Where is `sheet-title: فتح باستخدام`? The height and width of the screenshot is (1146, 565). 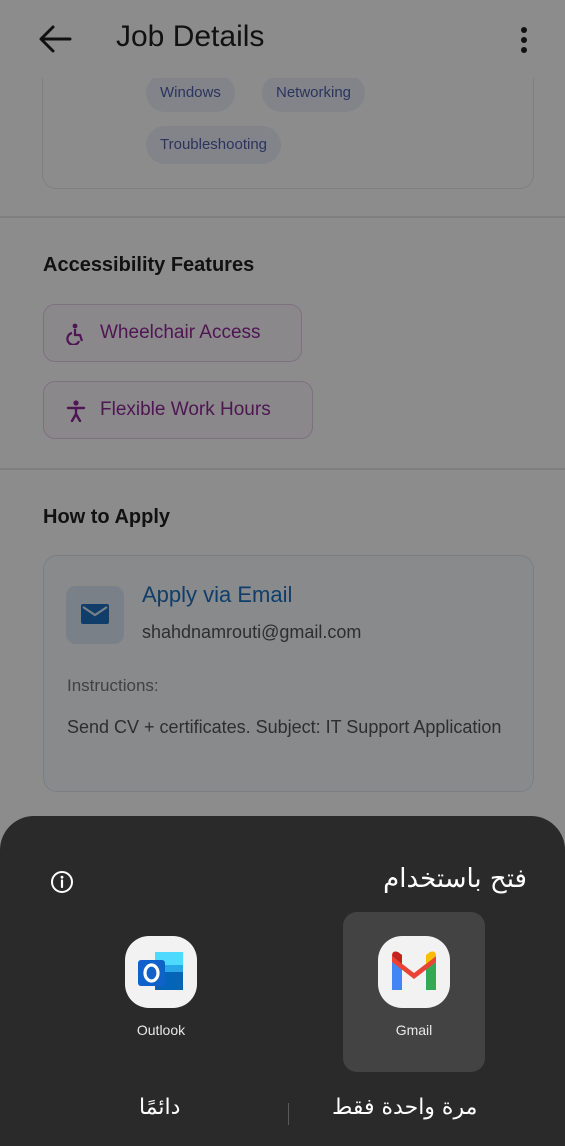
sheet-title: فتح باستخدام is located at coordinates (455, 879).